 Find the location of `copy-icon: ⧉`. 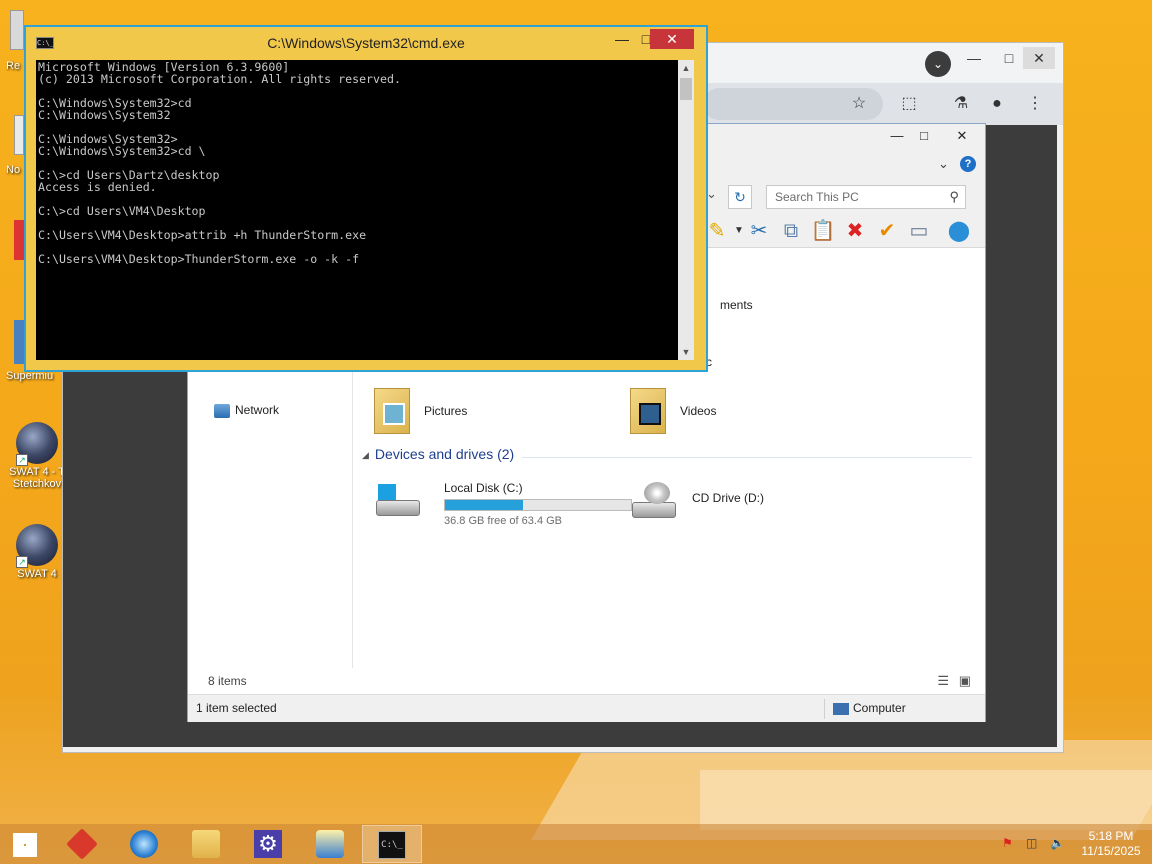

copy-icon: ⧉ is located at coordinates (791, 231).